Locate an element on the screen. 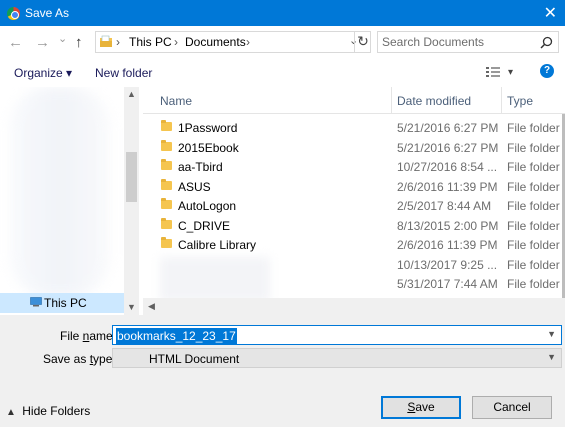 The image size is (565, 427). column-header-name: Name is located at coordinates (176, 101).